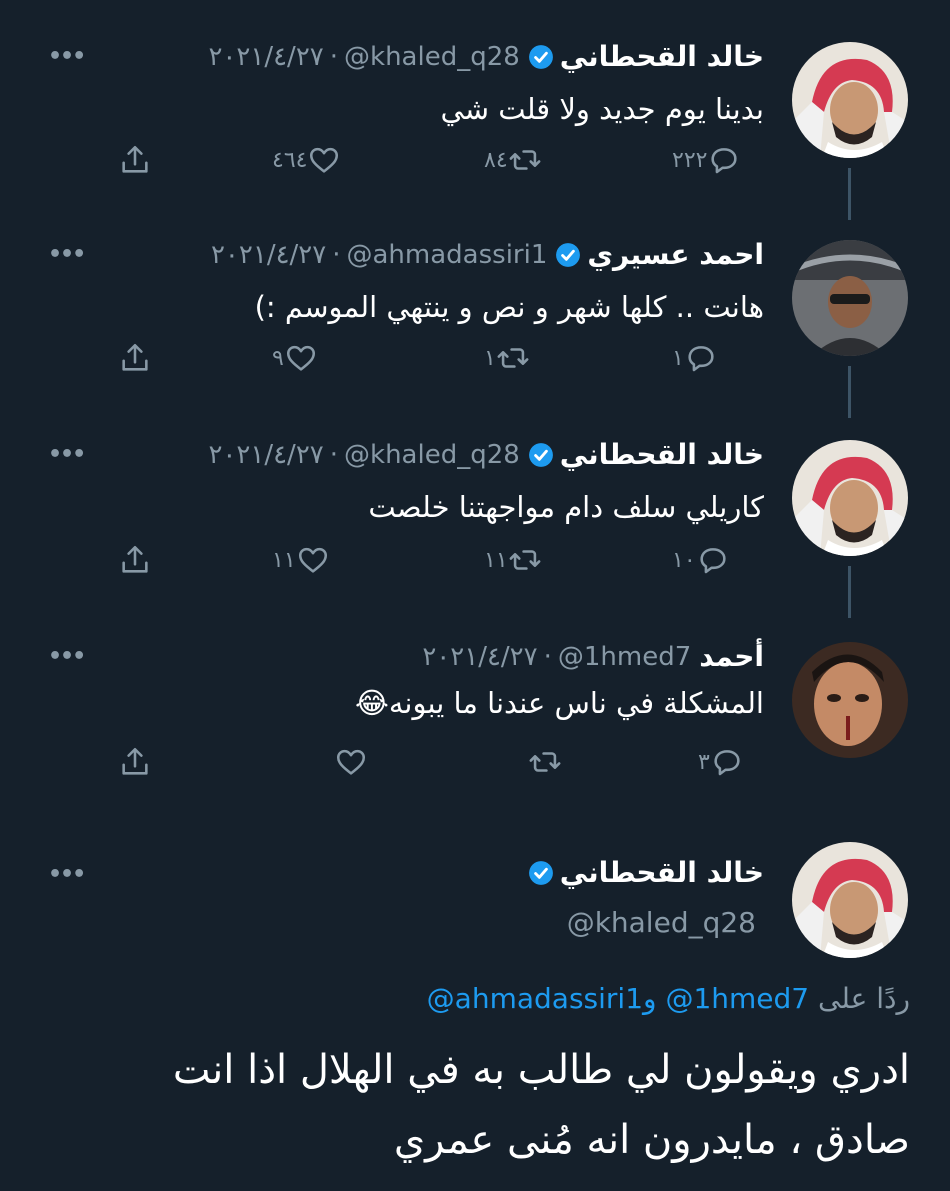 The image size is (950, 1191). What do you see at coordinates (566, 507) in the screenshot?
I see `tweet-text: كاريلي سلف دام مواجهتنا خلصت` at bounding box center [566, 507].